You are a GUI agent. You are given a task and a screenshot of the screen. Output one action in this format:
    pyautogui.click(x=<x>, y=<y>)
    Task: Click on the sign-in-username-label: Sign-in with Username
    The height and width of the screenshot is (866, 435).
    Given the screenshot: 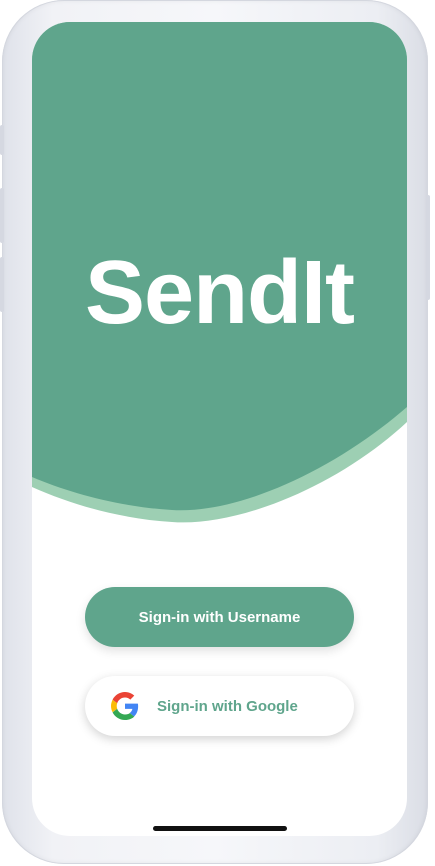 What is the action you would take?
    pyautogui.click(x=219, y=617)
    